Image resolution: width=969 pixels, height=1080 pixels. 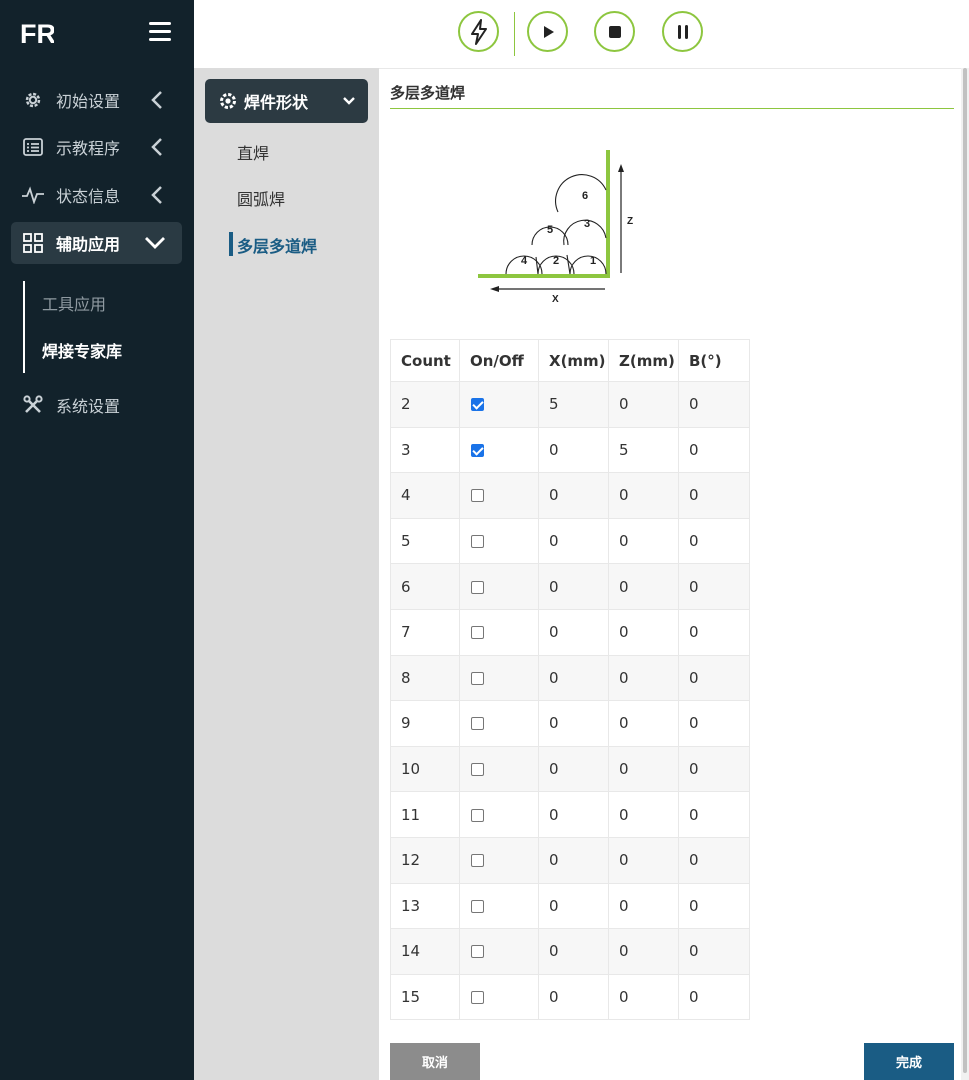 What do you see at coordinates (682, 31) in the screenshot?
I see `pause-button` at bounding box center [682, 31].